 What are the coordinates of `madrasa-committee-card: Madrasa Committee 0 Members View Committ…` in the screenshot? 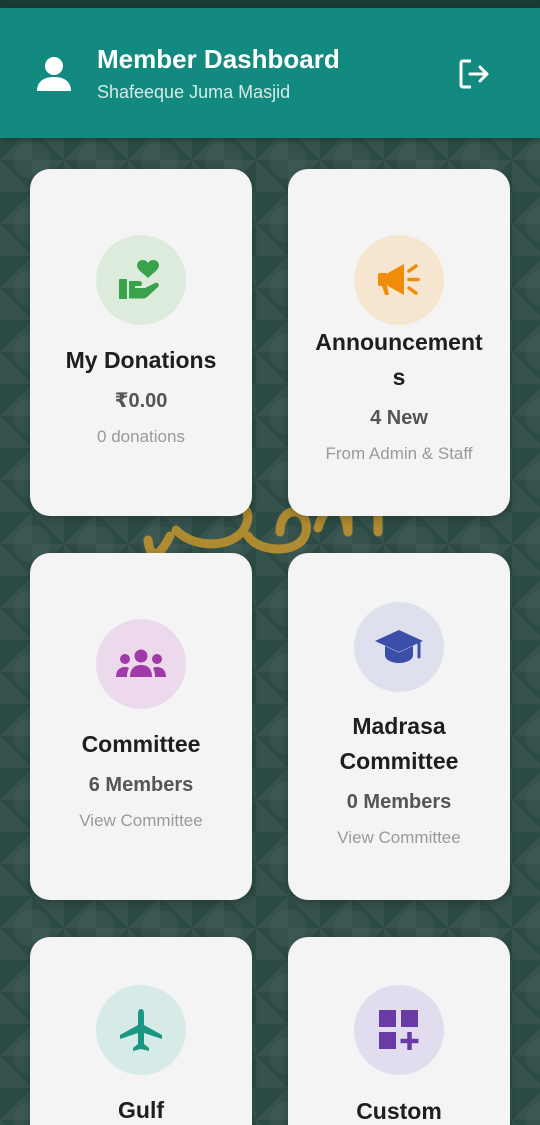 It's located at (399, 726).